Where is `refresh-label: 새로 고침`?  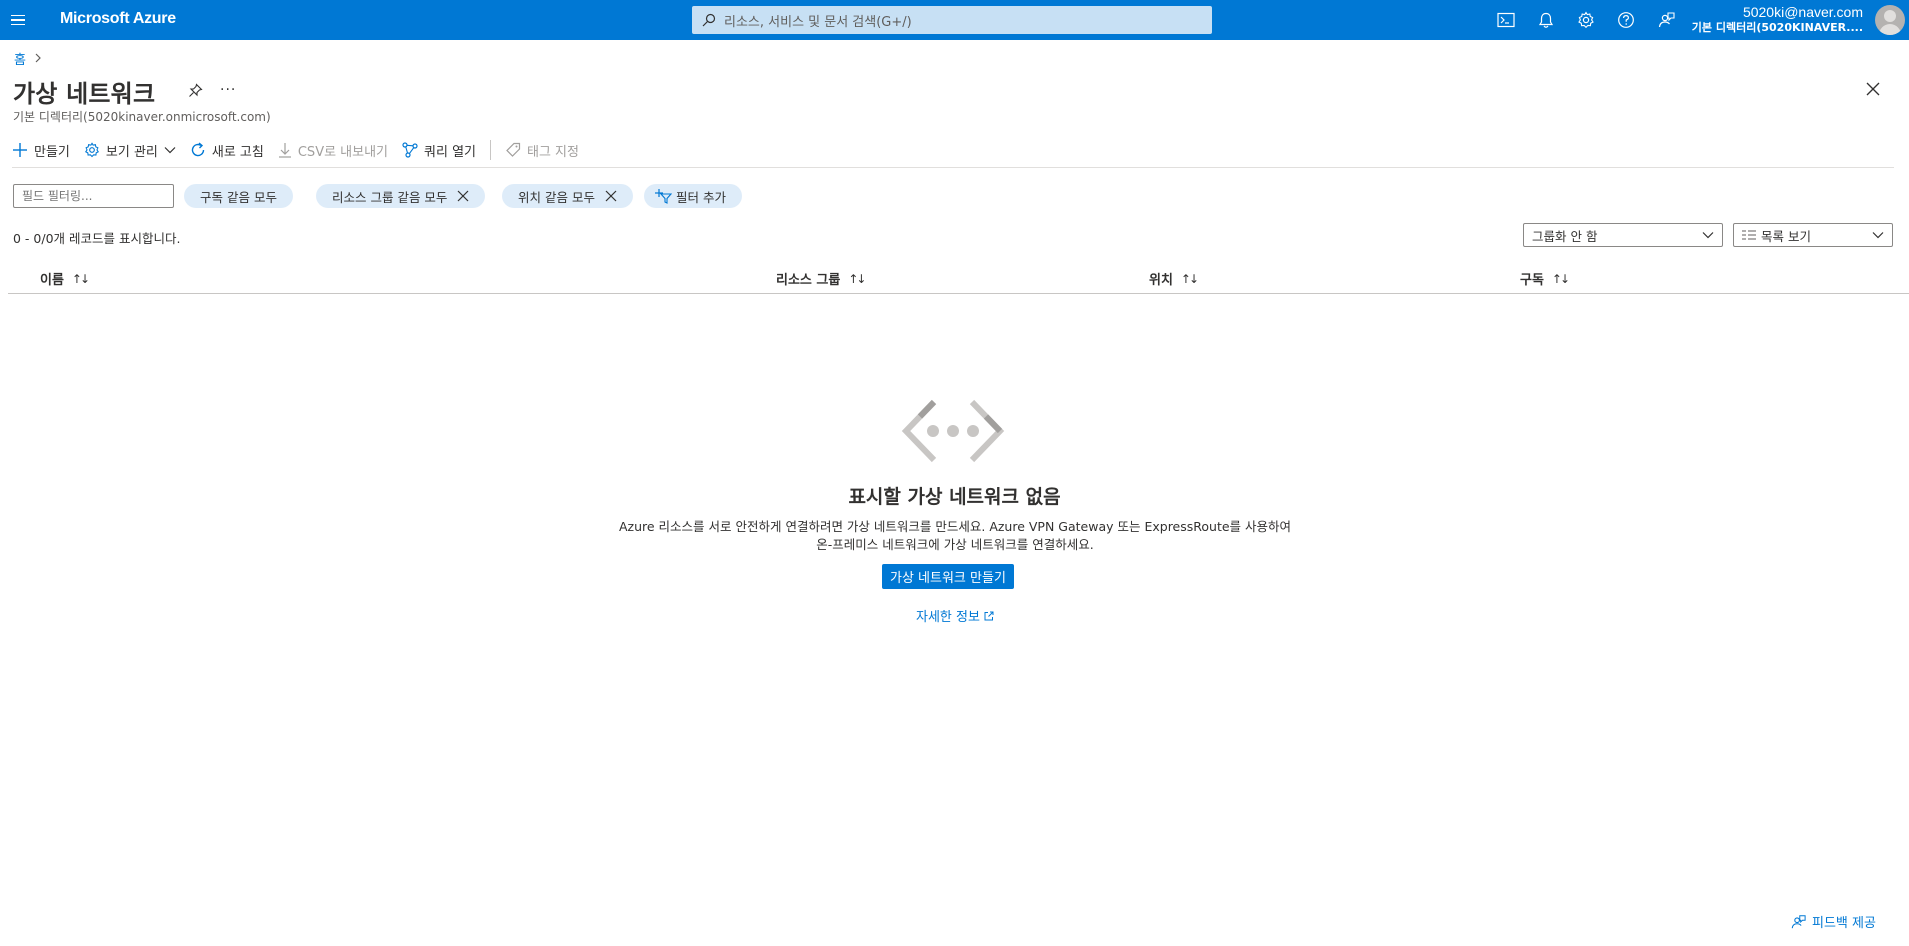
refresh-label: 새로 고침 is located at coordinates (237, 152).